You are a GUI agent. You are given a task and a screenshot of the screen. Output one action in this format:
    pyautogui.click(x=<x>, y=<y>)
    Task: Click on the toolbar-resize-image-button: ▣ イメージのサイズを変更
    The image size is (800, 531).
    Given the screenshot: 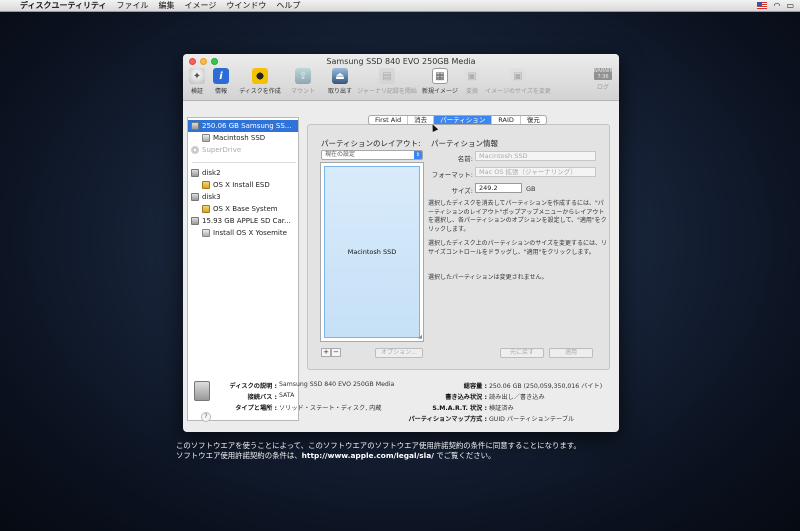 What is the action you would take?
    pyautogui.click(x=518, y=81)
    